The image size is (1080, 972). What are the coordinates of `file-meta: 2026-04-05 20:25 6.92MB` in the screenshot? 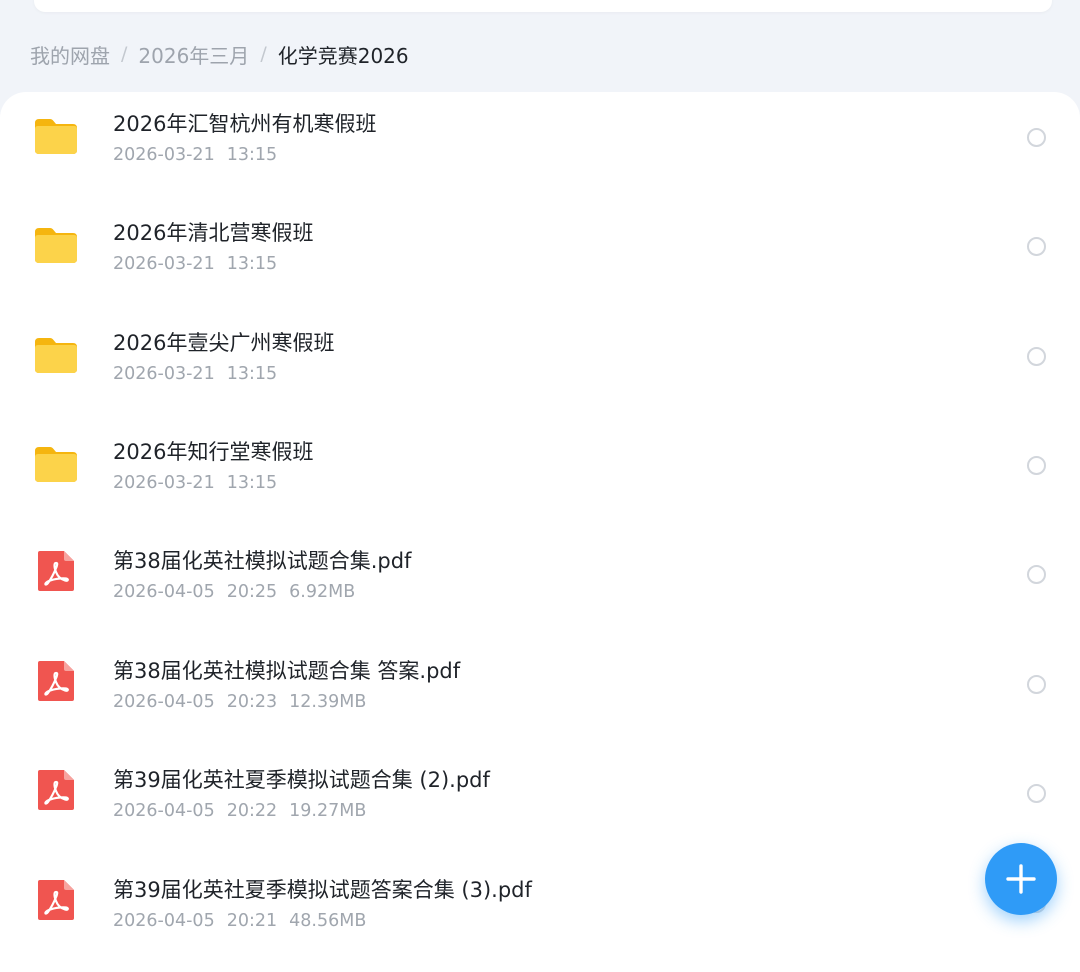 It's located at (234, 592).